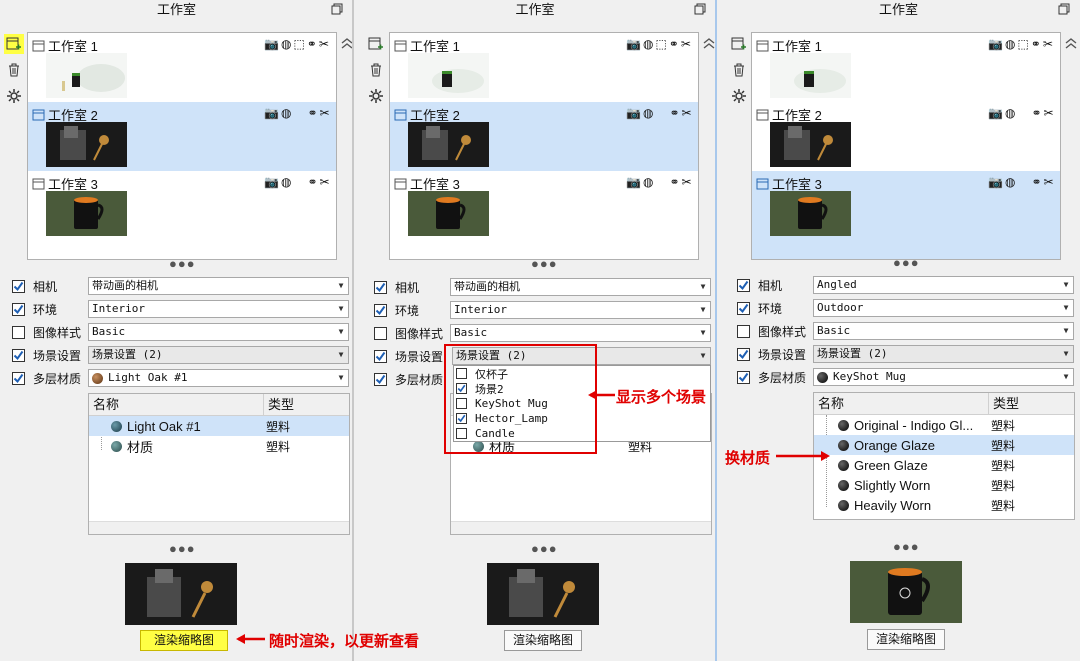 The width and height of the screenshot is (1080, 661). What do you see at coordinates (943, 285) in the screenshot?
I see `camera-select: Angled ▼` at bounding box center [943, 285].